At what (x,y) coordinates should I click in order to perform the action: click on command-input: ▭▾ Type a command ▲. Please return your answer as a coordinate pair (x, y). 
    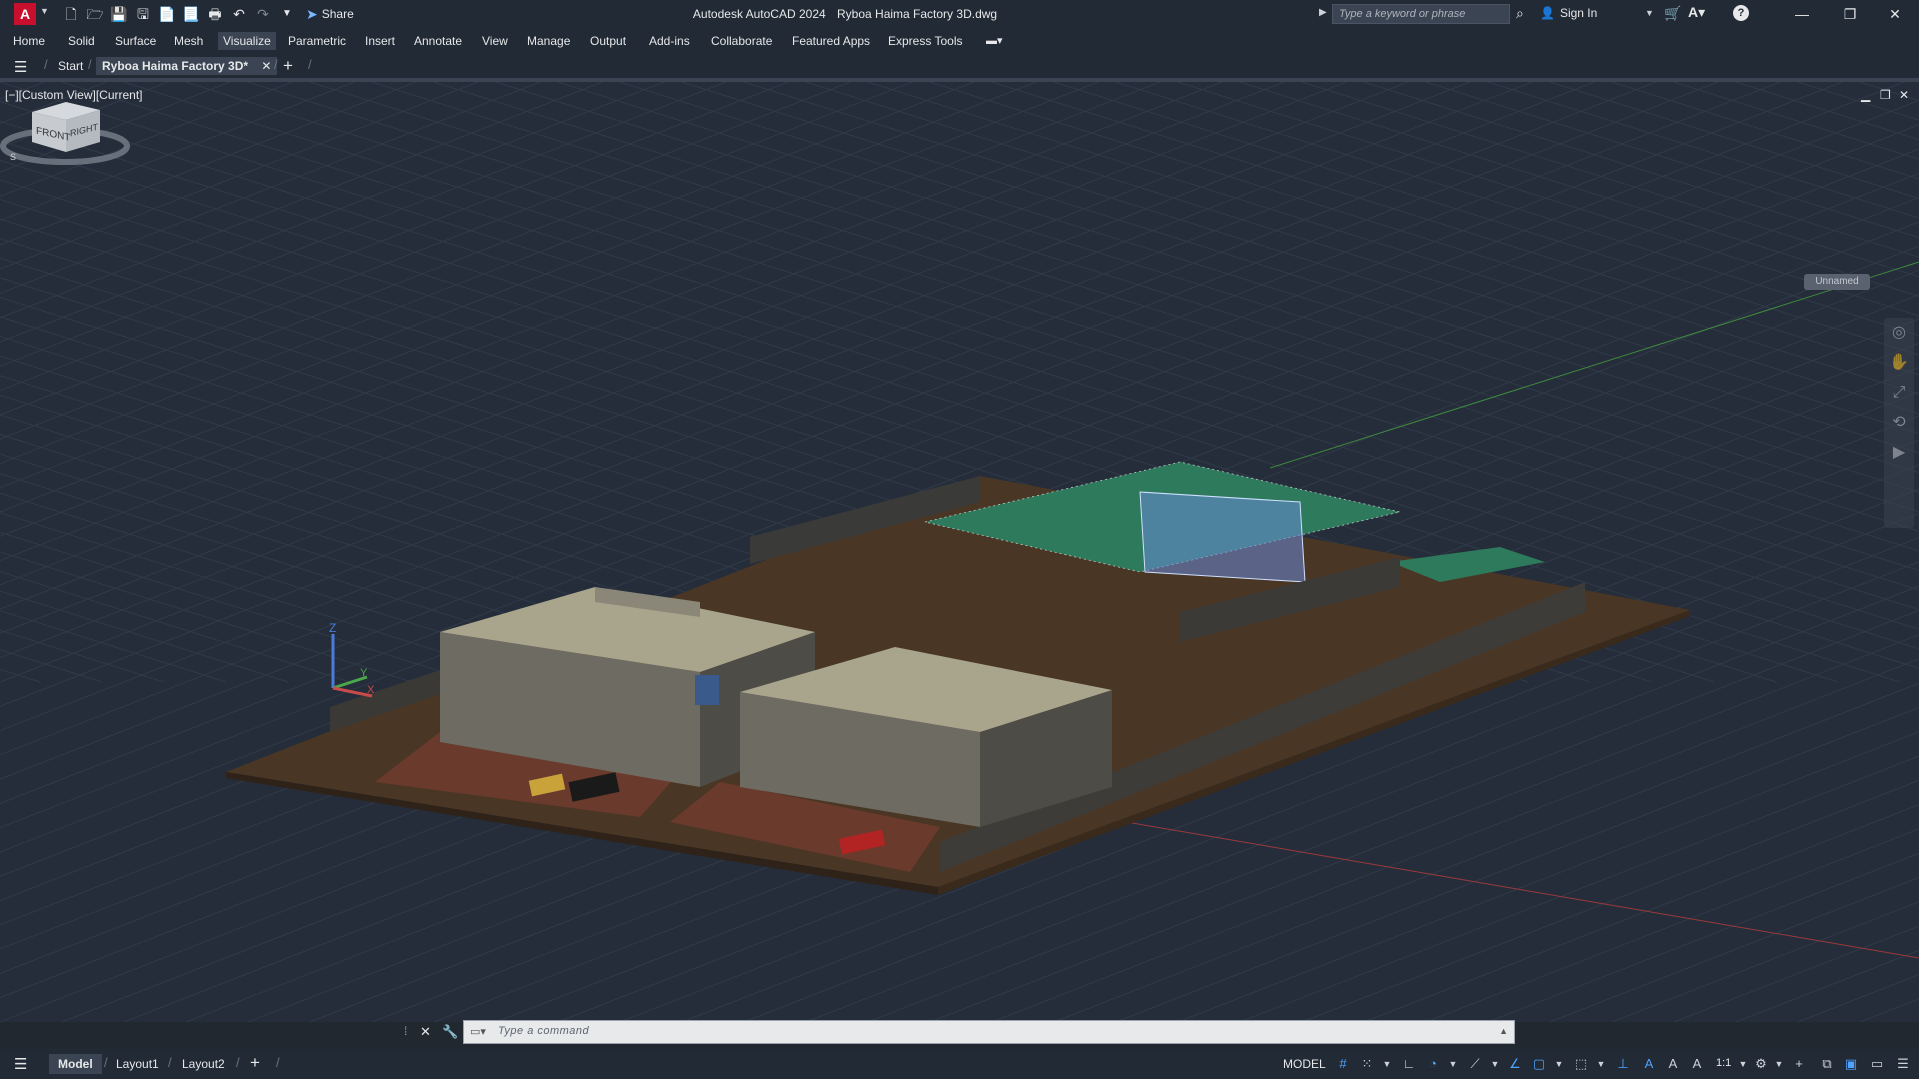
    Looking at the image, I should click on (989, 1032).